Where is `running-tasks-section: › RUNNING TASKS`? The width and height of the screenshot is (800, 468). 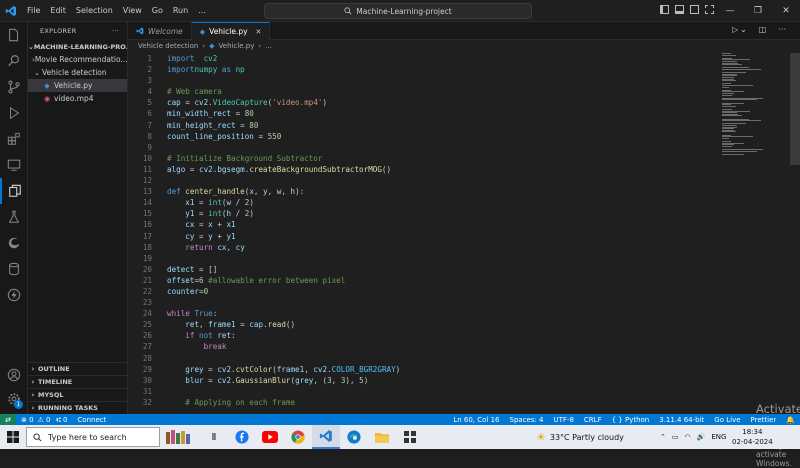
running-tasks-section: › RUNNING TASKS is located at coordinates (78, 407).